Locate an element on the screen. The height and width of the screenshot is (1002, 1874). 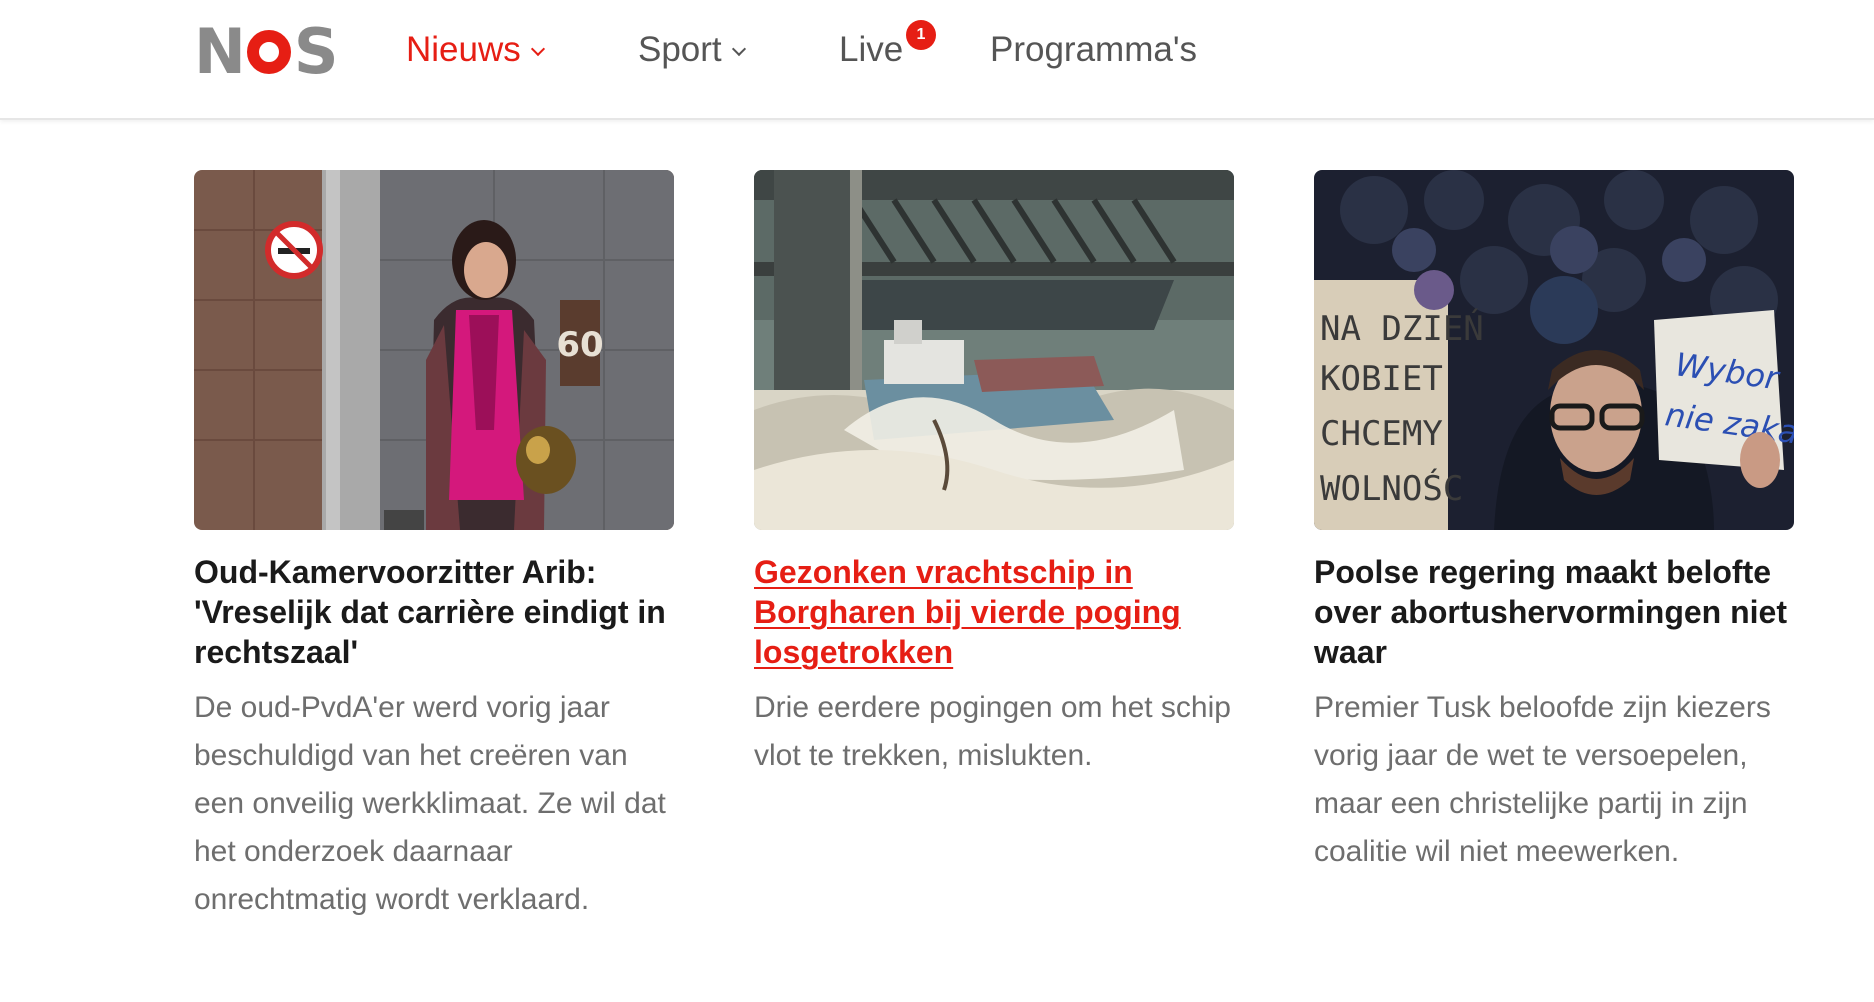
protest-sign-text: CHCEMY is located at coordinates (1381, 434).